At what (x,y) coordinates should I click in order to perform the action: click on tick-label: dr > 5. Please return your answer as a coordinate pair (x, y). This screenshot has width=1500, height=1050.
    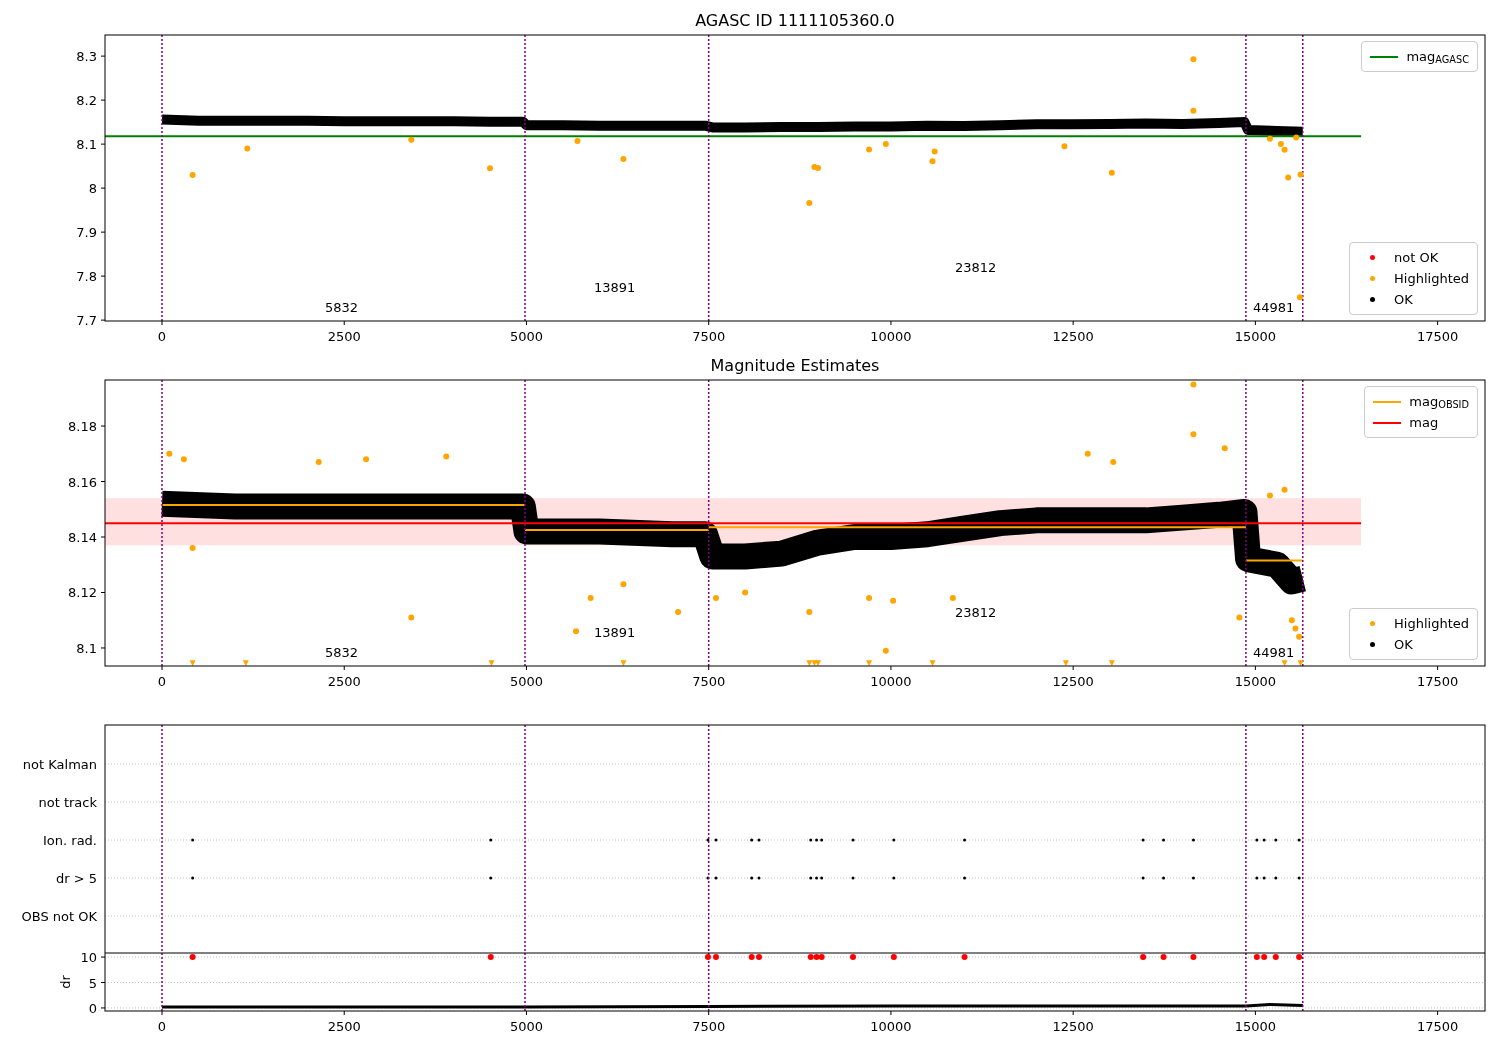
    Looking at the image, I should click on (76, 878).